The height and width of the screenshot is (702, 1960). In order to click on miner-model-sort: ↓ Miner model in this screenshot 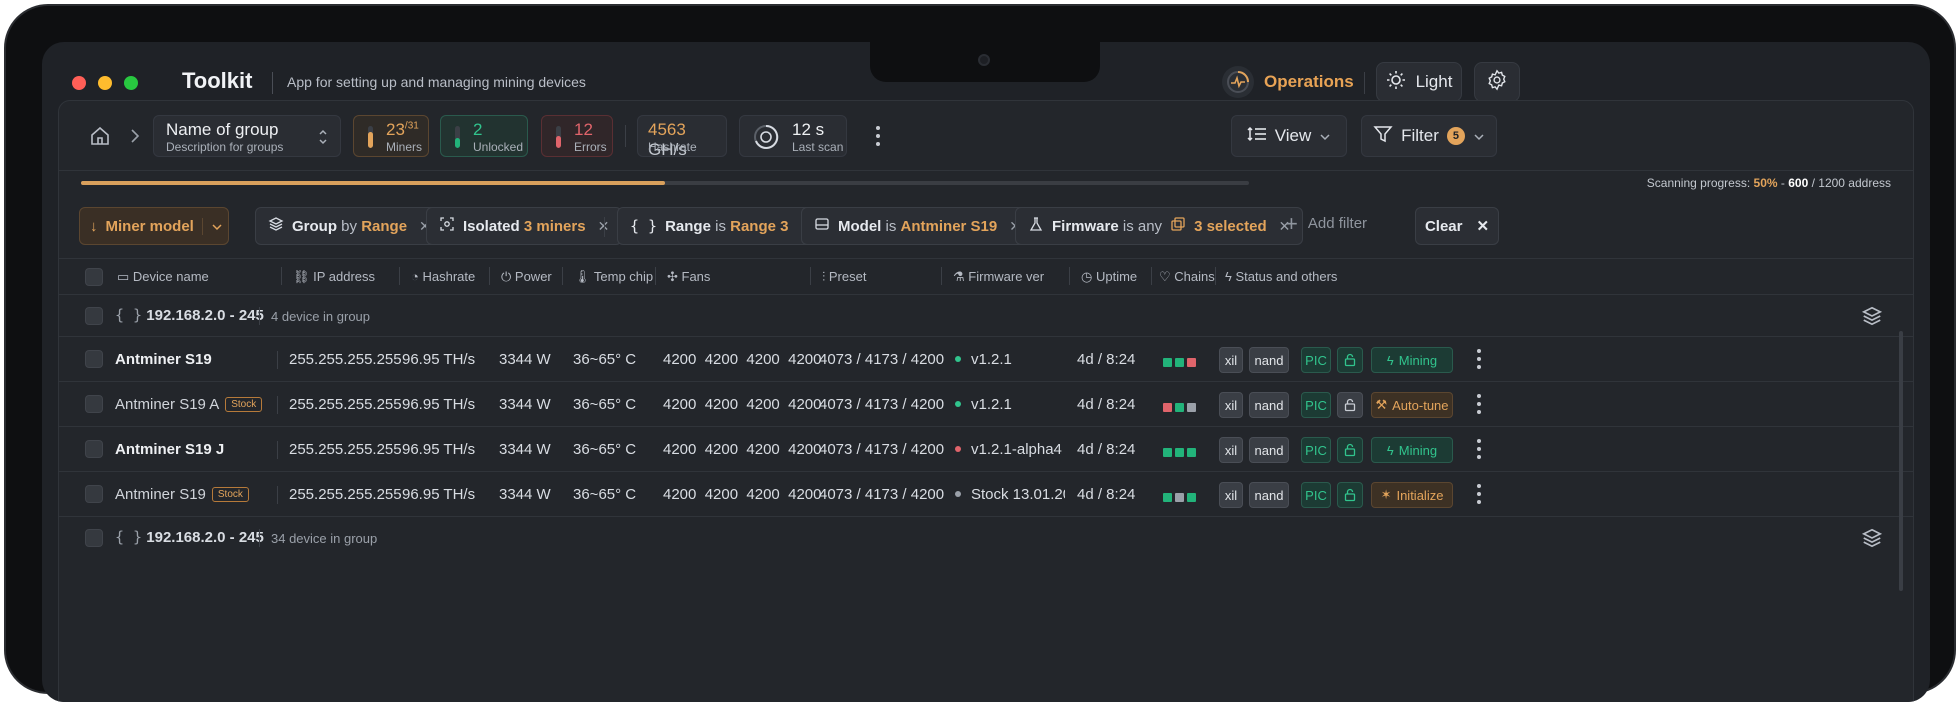, I will do `click(154, 226)`.